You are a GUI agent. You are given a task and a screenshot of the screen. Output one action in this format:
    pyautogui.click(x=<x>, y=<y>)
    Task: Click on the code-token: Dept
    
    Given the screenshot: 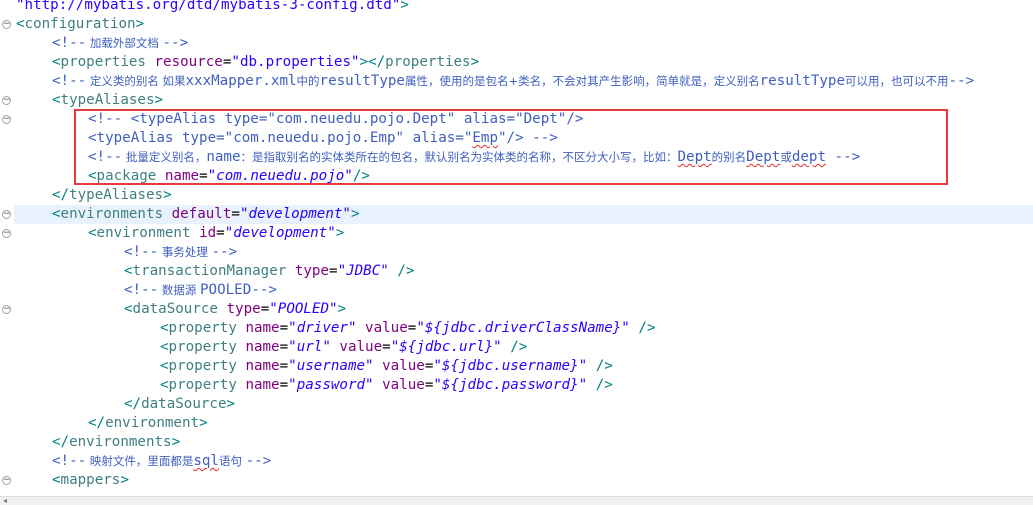 What is the action you would take?
    pyautogui.click(x=763, y=157)
    